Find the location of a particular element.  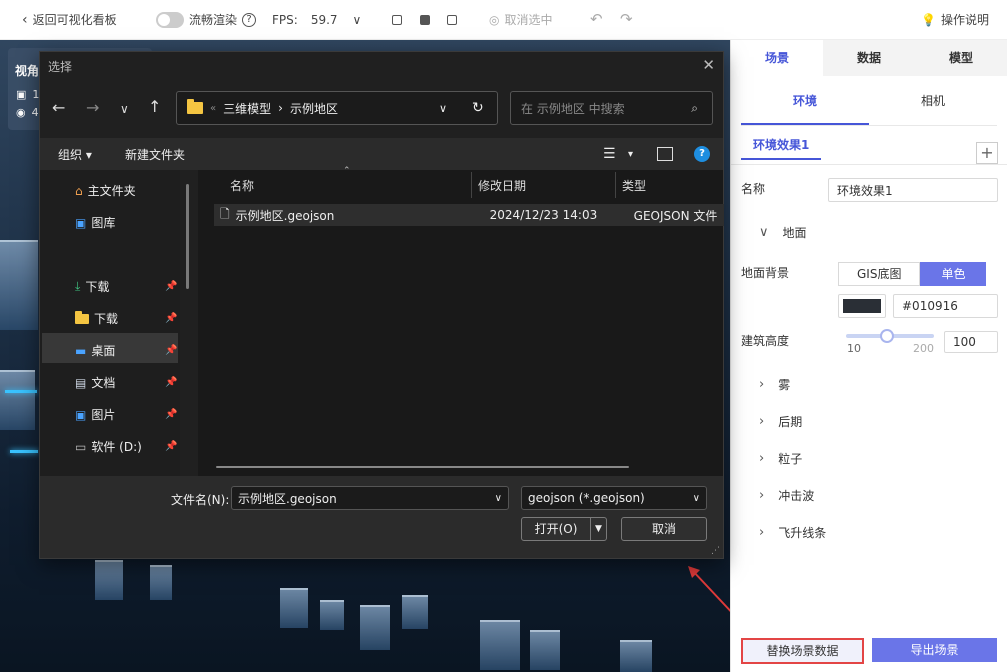

section-flylines: › 飞升线条 is located at coordinates (792, 532).